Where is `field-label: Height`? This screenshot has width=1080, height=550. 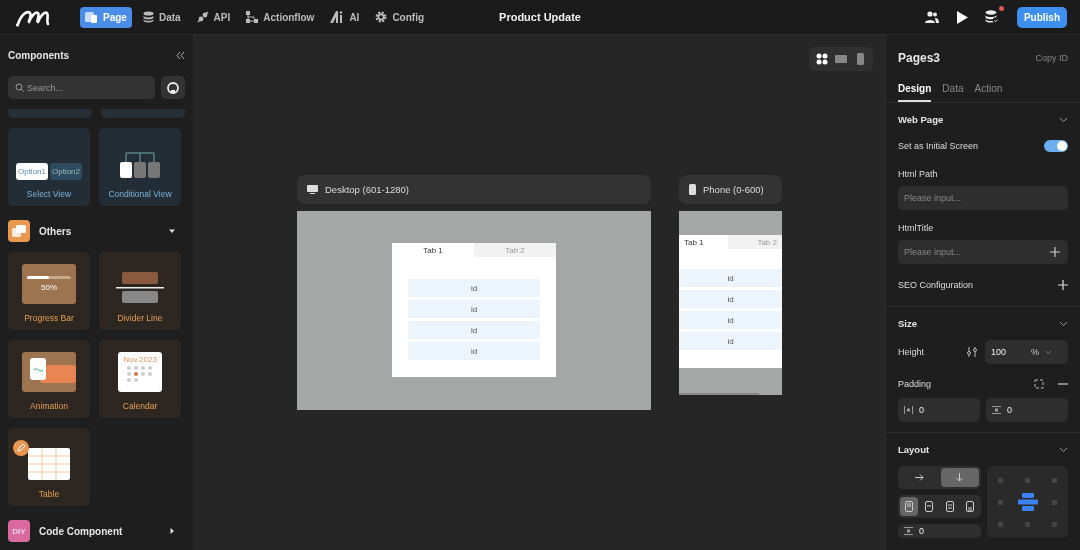
field-label: Height is located at coordinates (911, 352).